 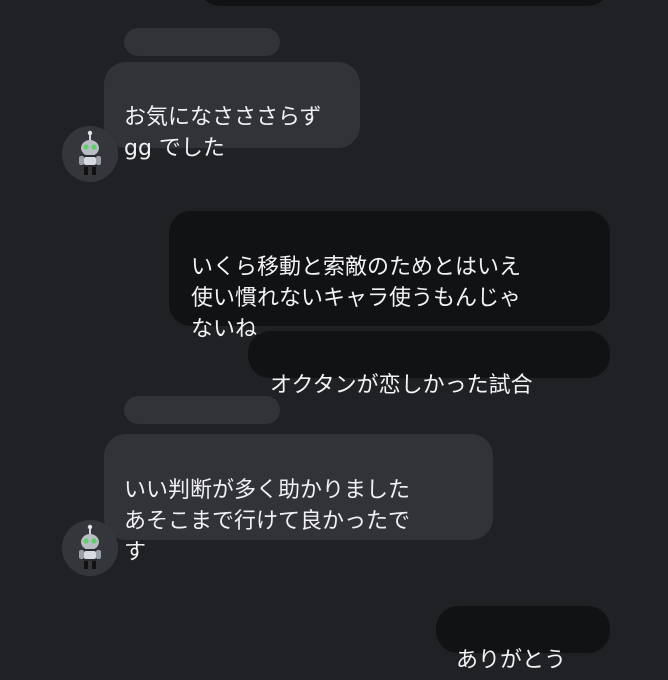 I want to click on incoming-message-bubble: いい判断が多く助かりました あそこまで行けて良かったで す, so click(x=298, y=499).